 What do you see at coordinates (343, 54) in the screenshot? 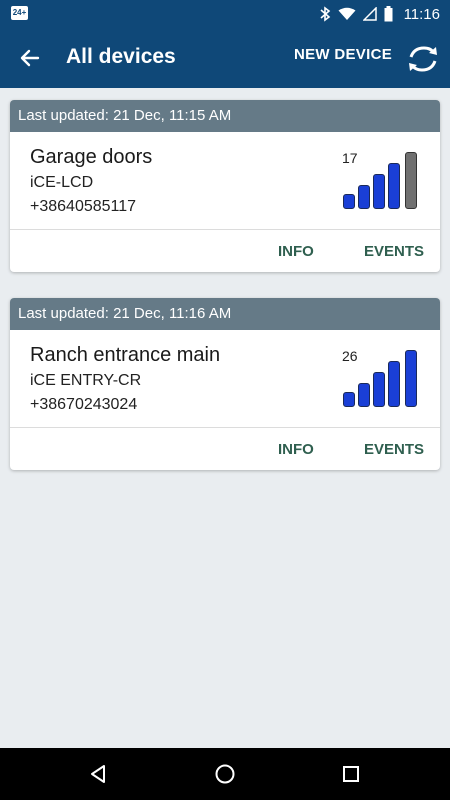
I see `new-device-button: NEW DEVICE` at bounding box center [343, 54].